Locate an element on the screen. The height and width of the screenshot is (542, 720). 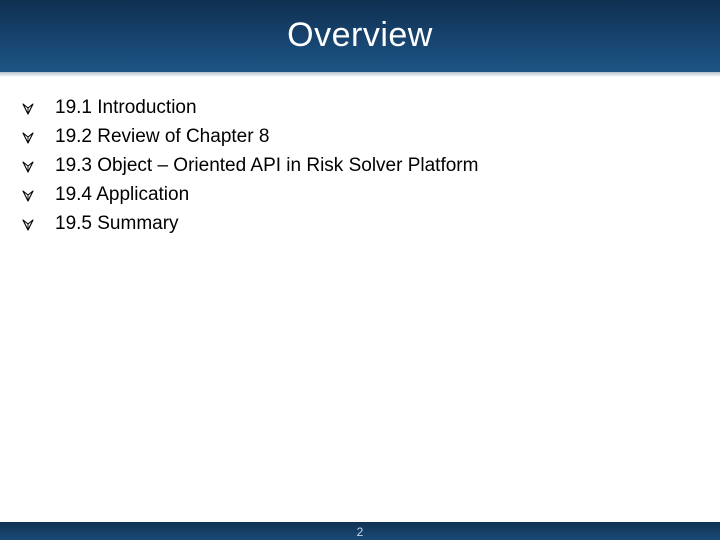
page-number: 2 is located at coordinates (360, 532).